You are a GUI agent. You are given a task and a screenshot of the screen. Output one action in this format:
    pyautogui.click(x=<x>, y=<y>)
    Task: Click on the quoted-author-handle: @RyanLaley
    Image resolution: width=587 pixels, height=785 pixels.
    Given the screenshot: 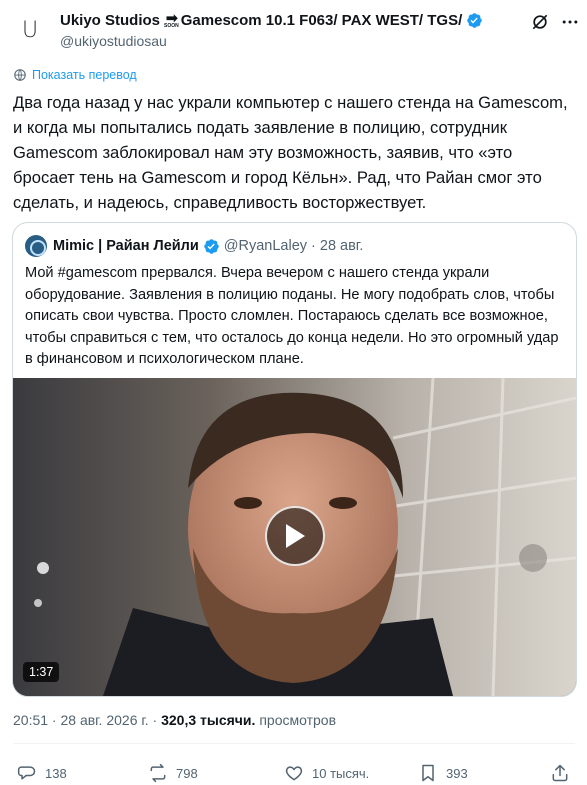 What is the action you would take?
    pyautogui.click(x=265, y=246)
    